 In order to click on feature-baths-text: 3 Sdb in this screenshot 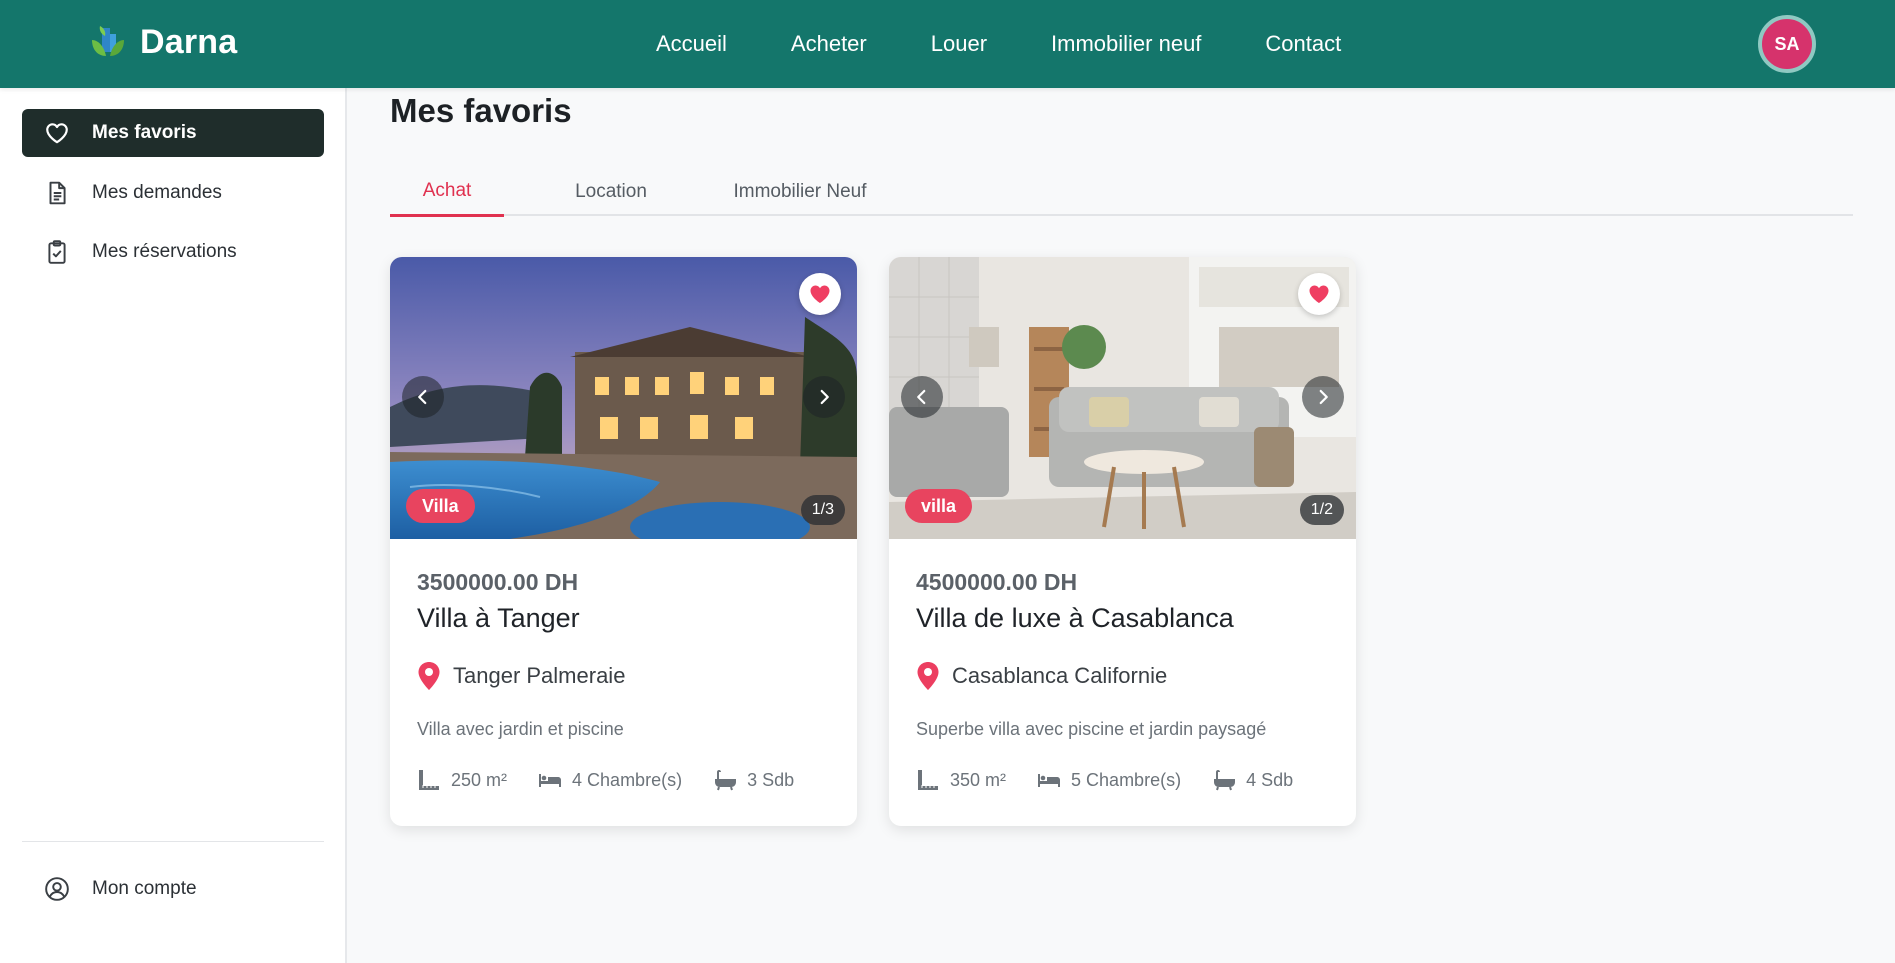, I will do `click(771, 779)`.